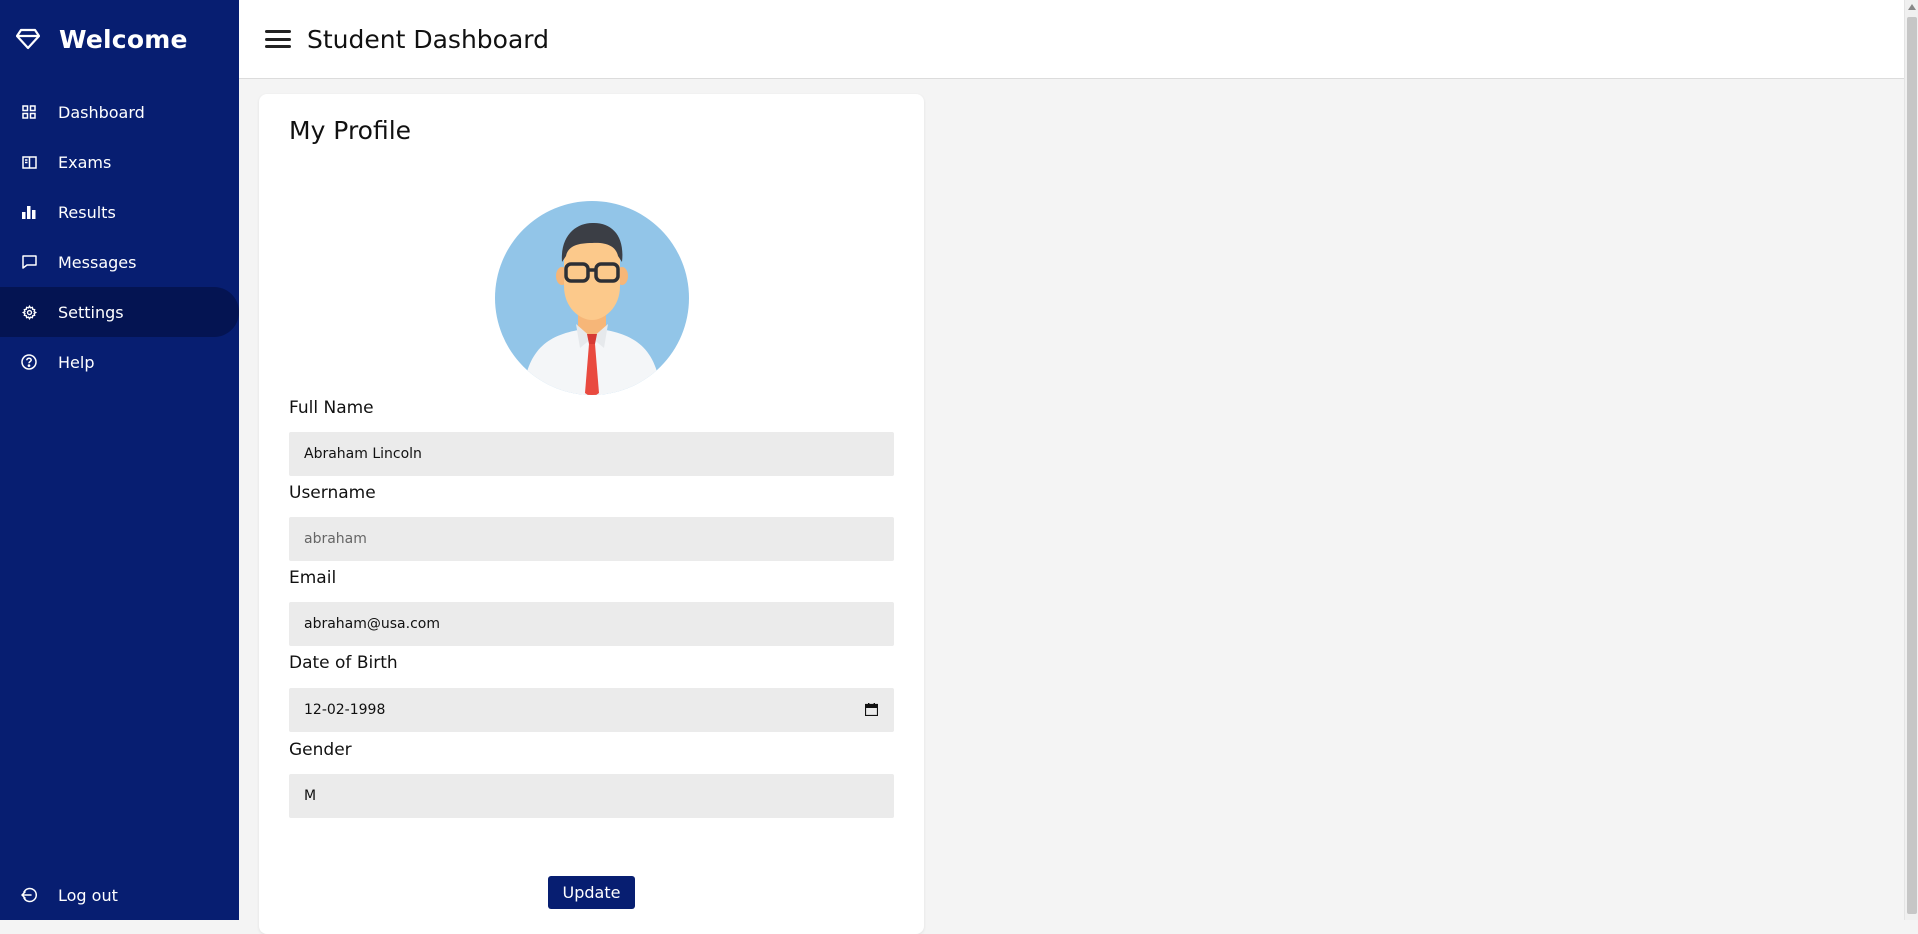 Image resolution: width=1918 pixels, height=934 pixels. What do you see at coordinates (343, 663) in the screenshot?
I see `dob-label: Date of Birth` at bounding box center [343, 663].